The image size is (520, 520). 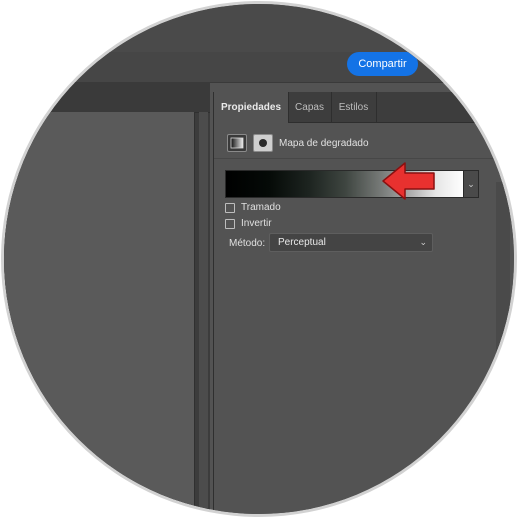 I want to click on dither-label: Tramado, so click(x=261, y=207).